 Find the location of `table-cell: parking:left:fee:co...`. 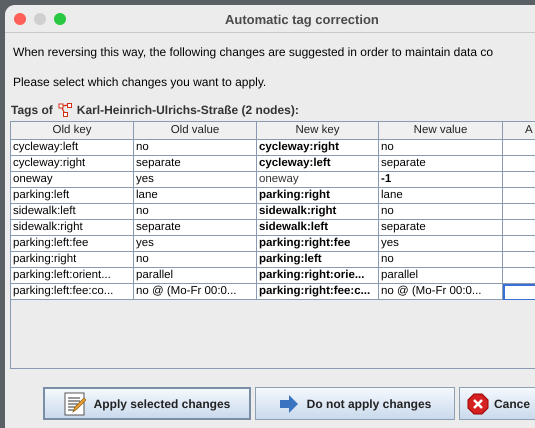

table-cell: parking:left:fee:co... is located at coordinates (72, 292).